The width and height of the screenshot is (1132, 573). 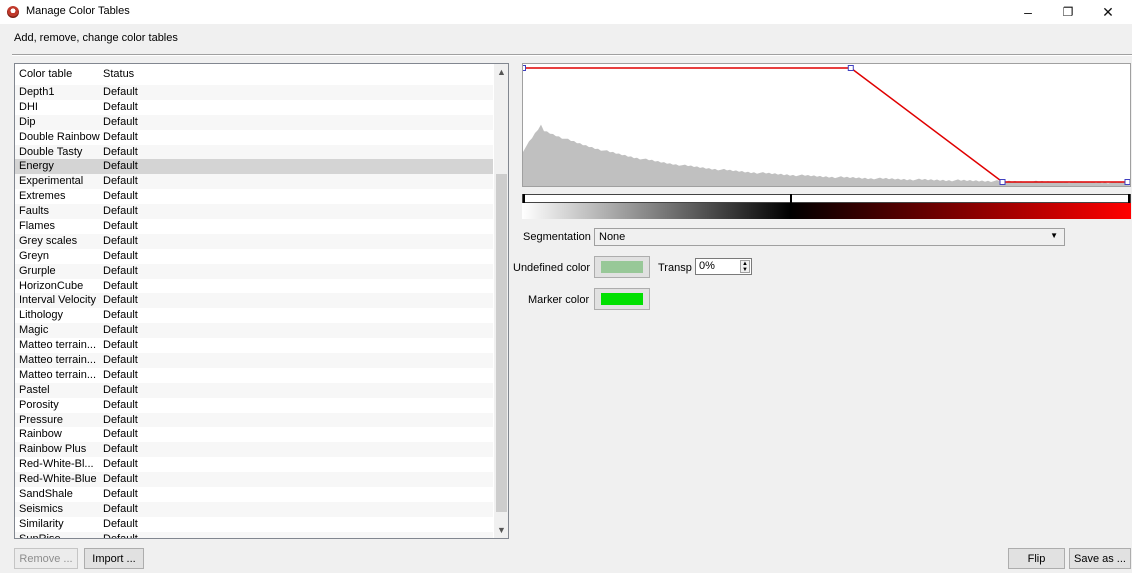 I want to click on color-stop-bar, so click(x=826, y=198).